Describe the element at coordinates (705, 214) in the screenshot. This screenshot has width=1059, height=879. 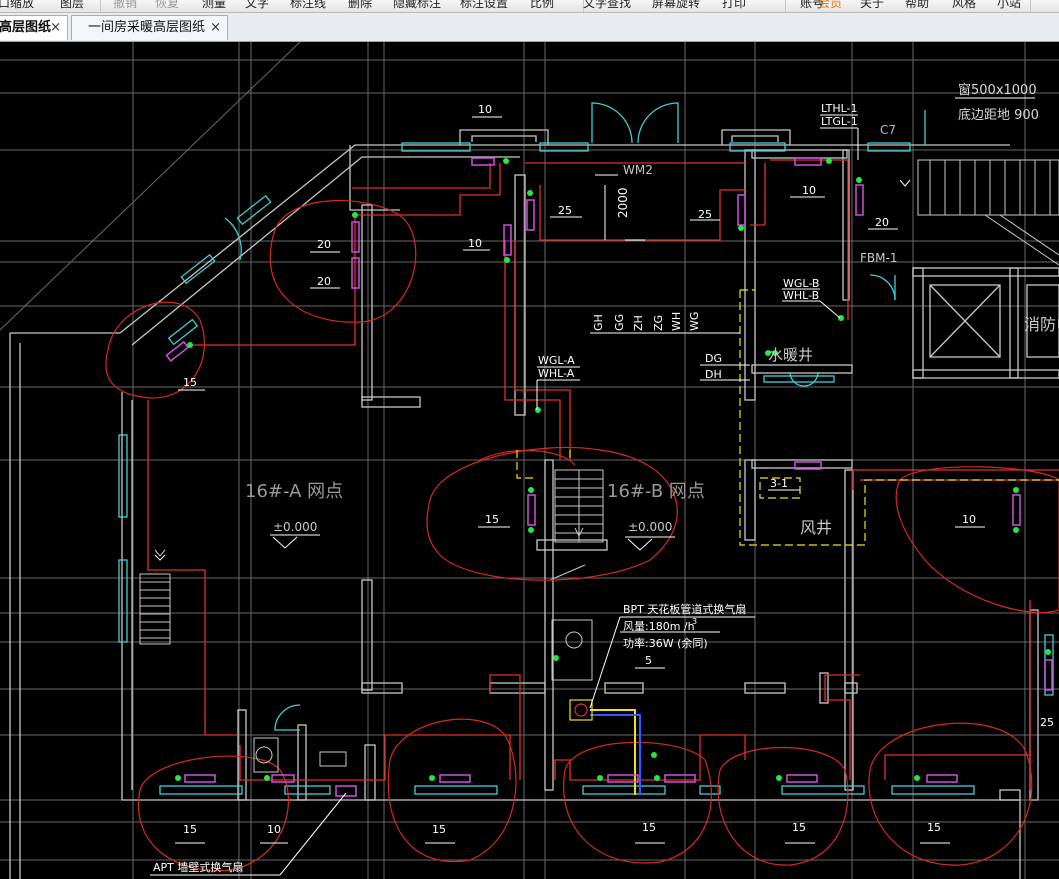
I see `label-25-b: 25` at that location.